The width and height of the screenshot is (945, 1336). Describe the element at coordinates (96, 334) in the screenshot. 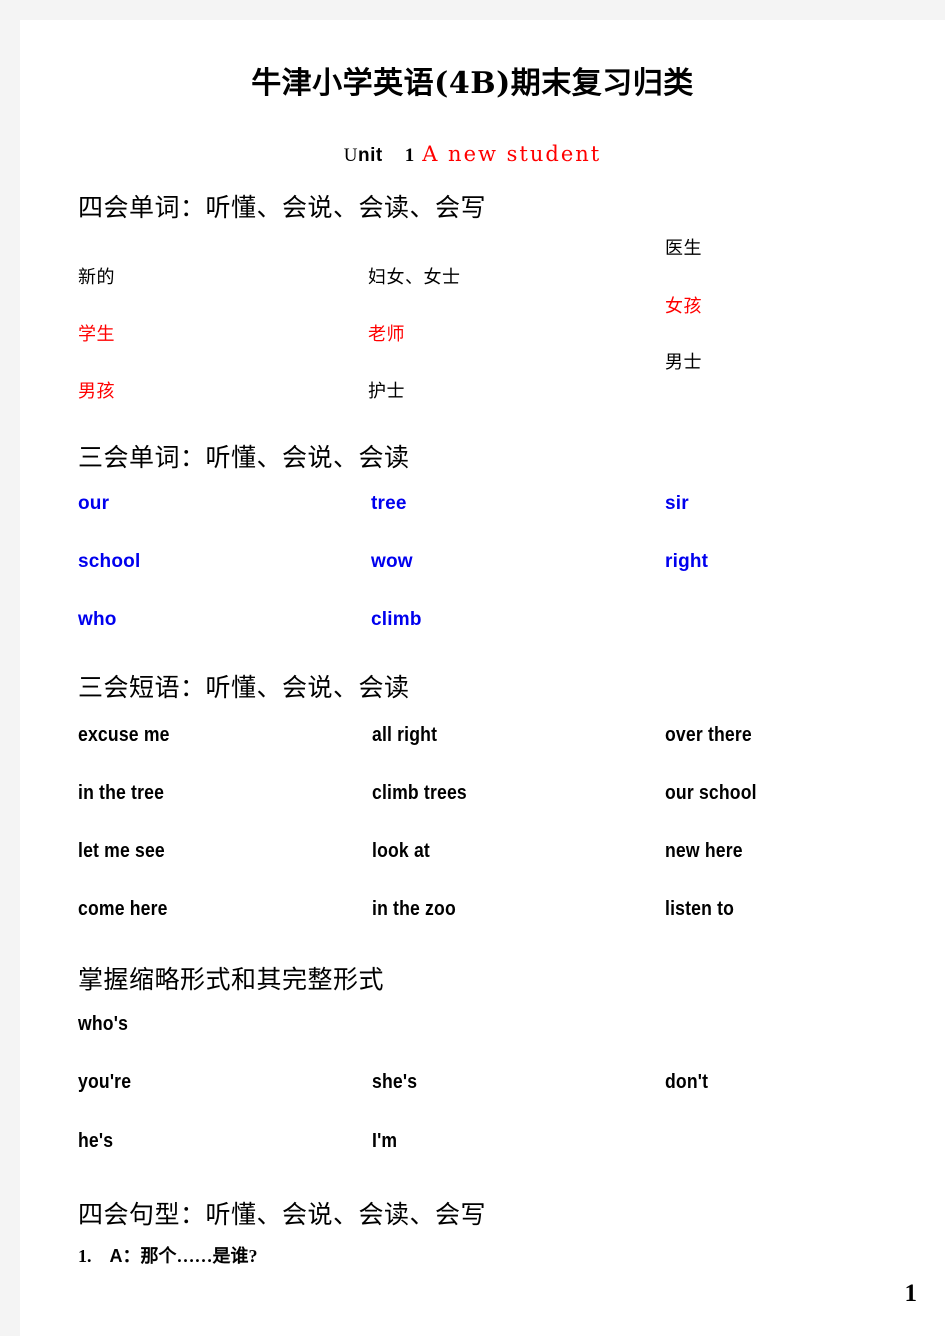

I see `word-cell: 学生` at that location.